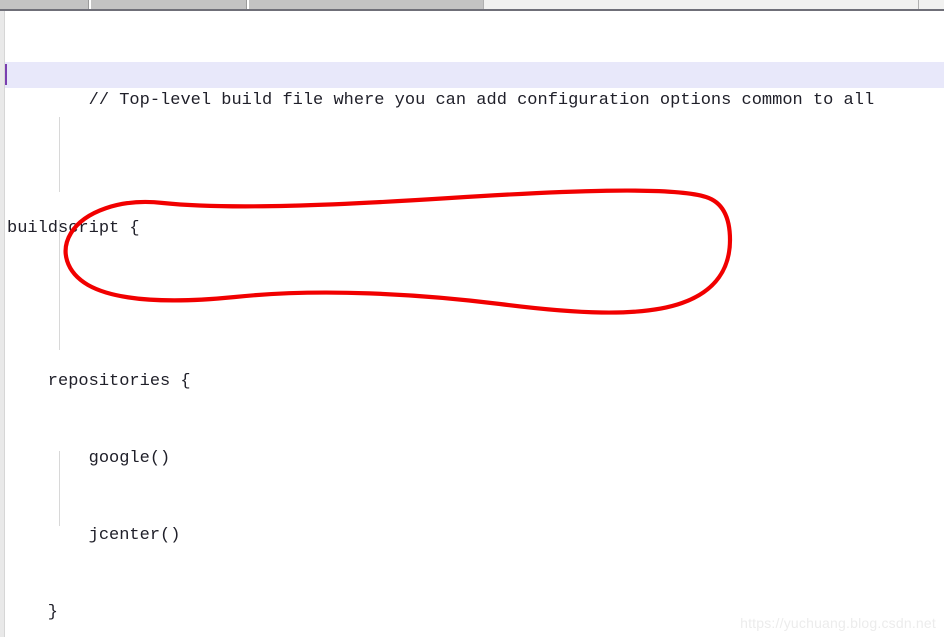 The image size is (944, 637). Describe the element at coordinates (474, 536) in the screenshot. I see `code-line: jcenter()` at that location.